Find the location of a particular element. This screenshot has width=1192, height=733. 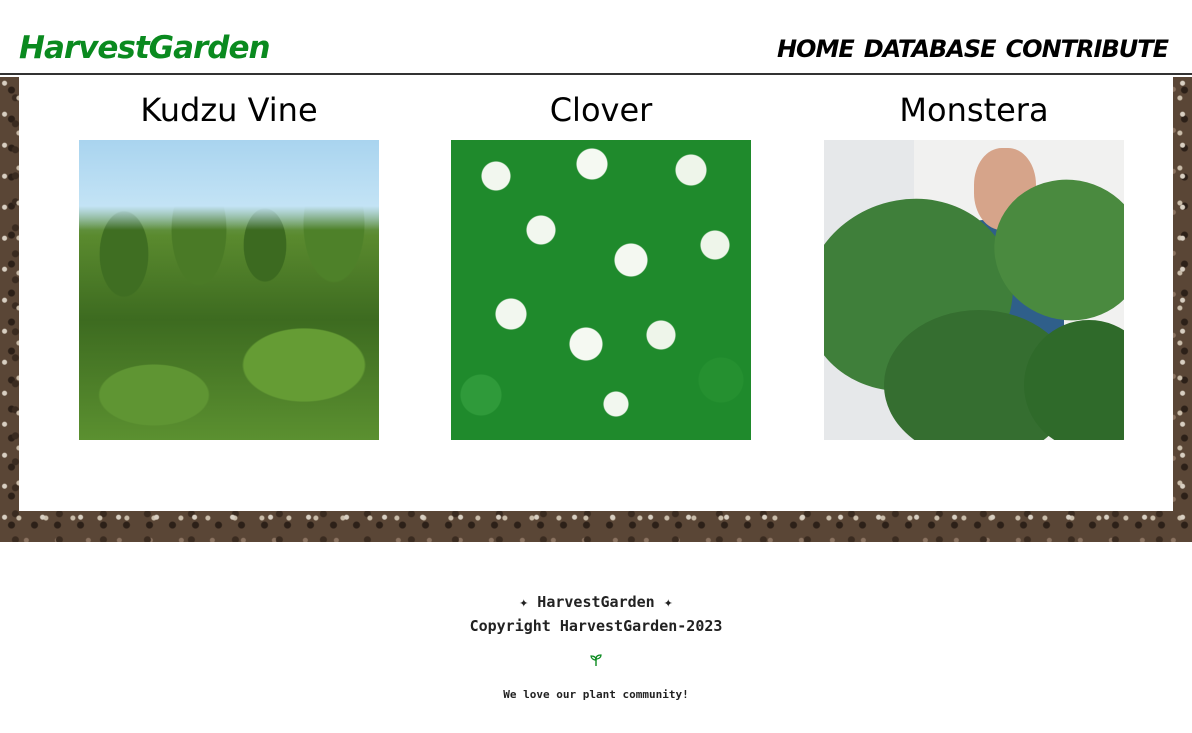

monstera-photo is located at coordinates (974, 290).